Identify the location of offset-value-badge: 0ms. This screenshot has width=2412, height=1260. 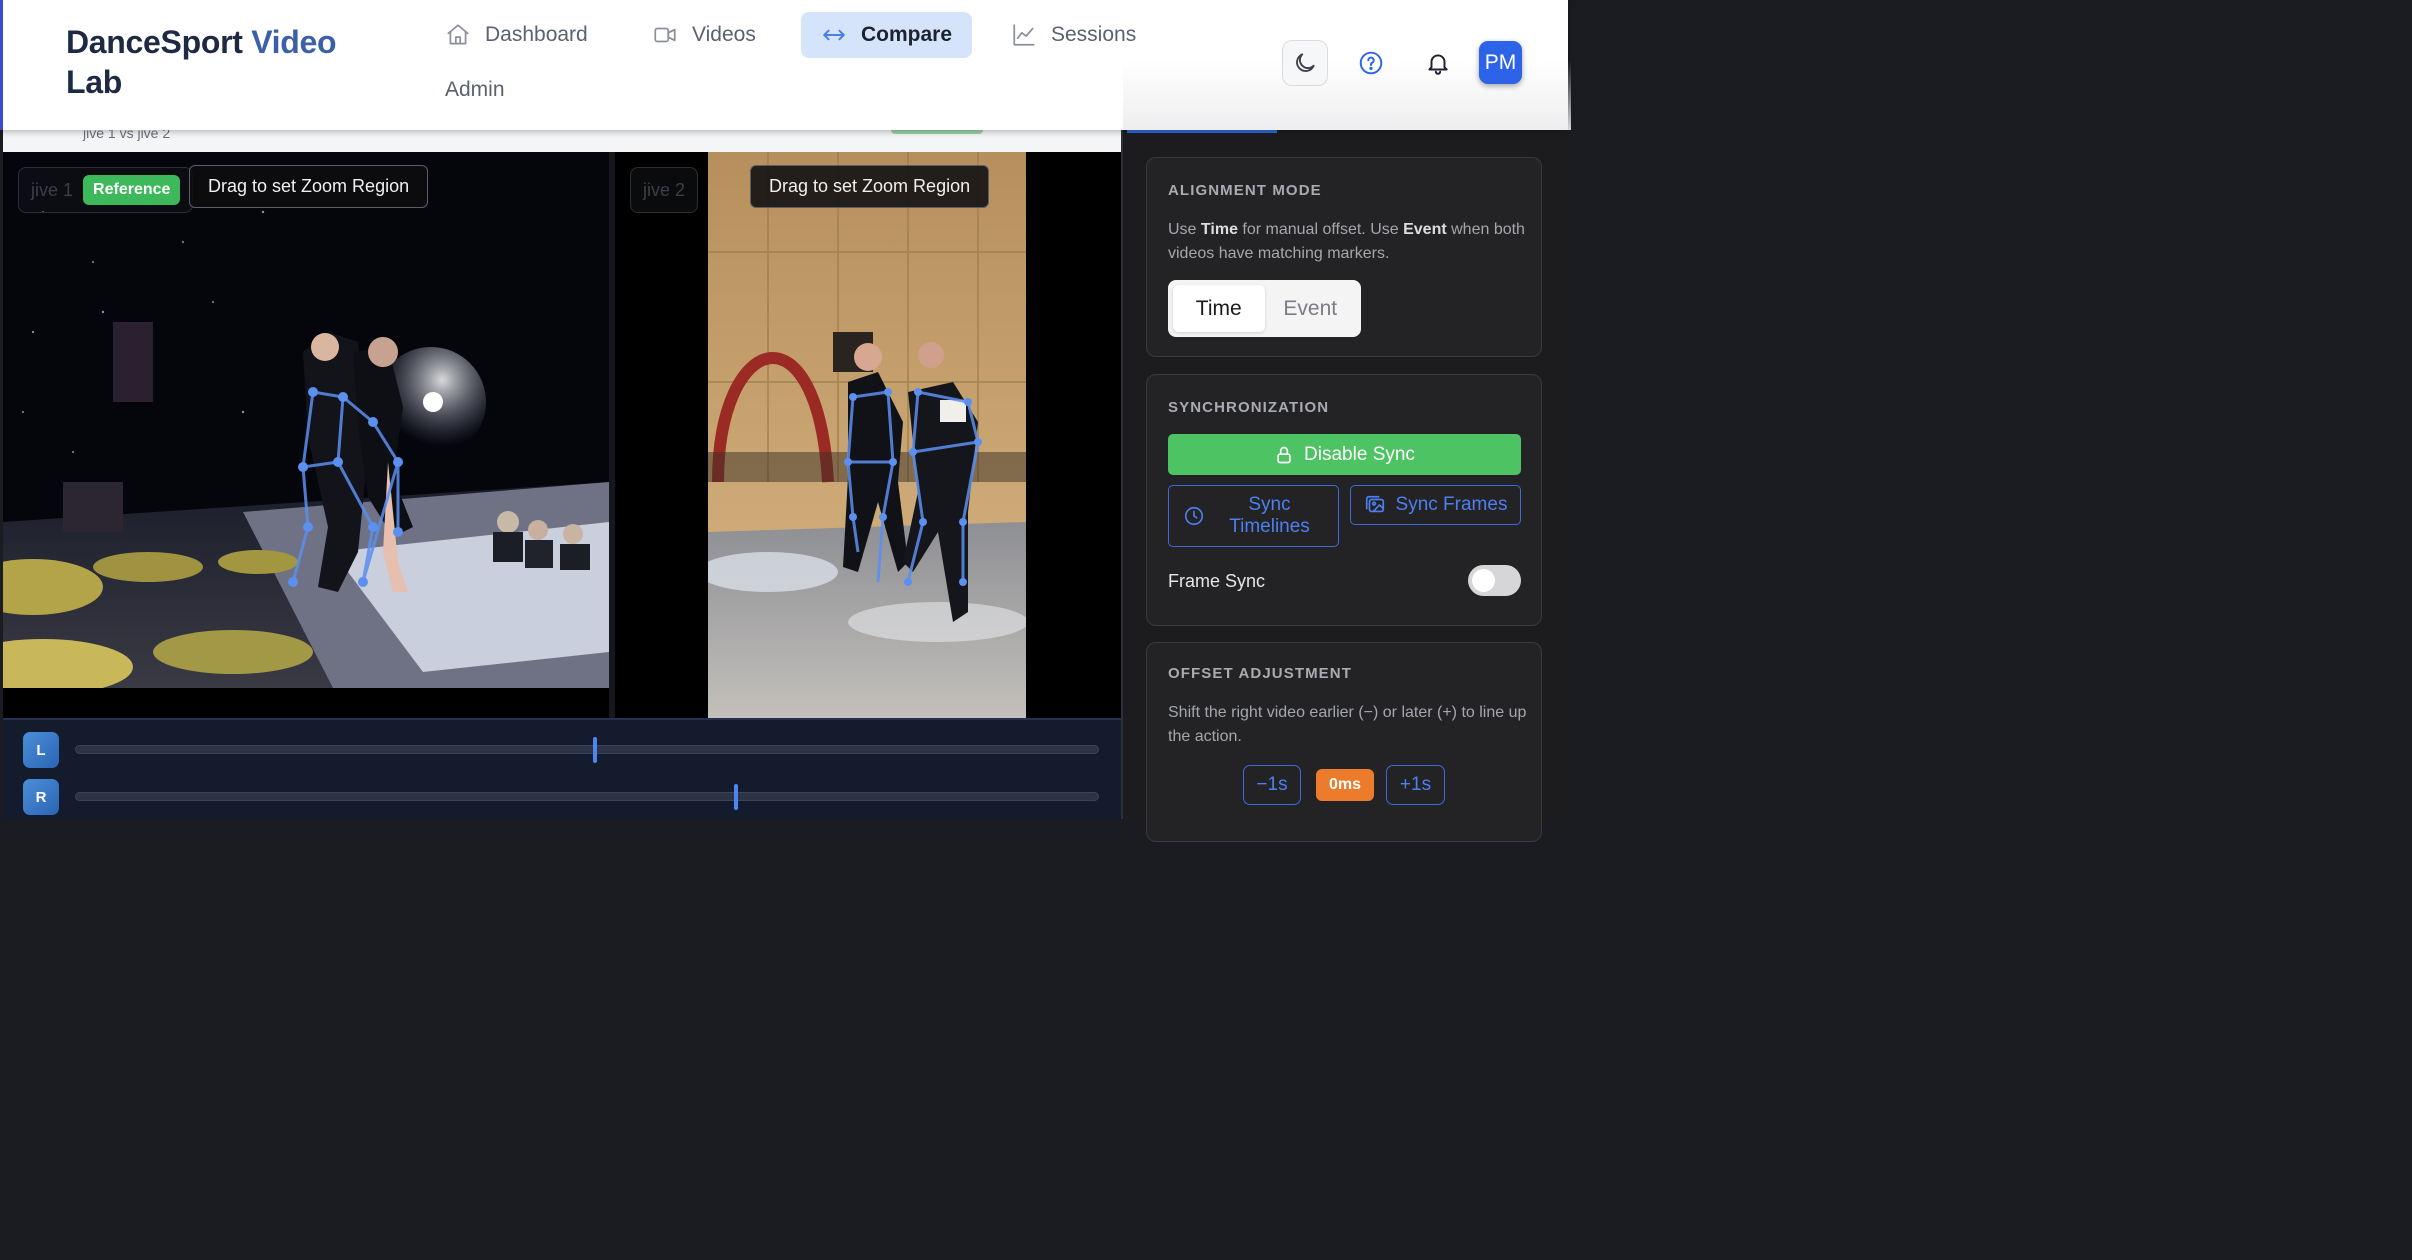
(1345, 785).